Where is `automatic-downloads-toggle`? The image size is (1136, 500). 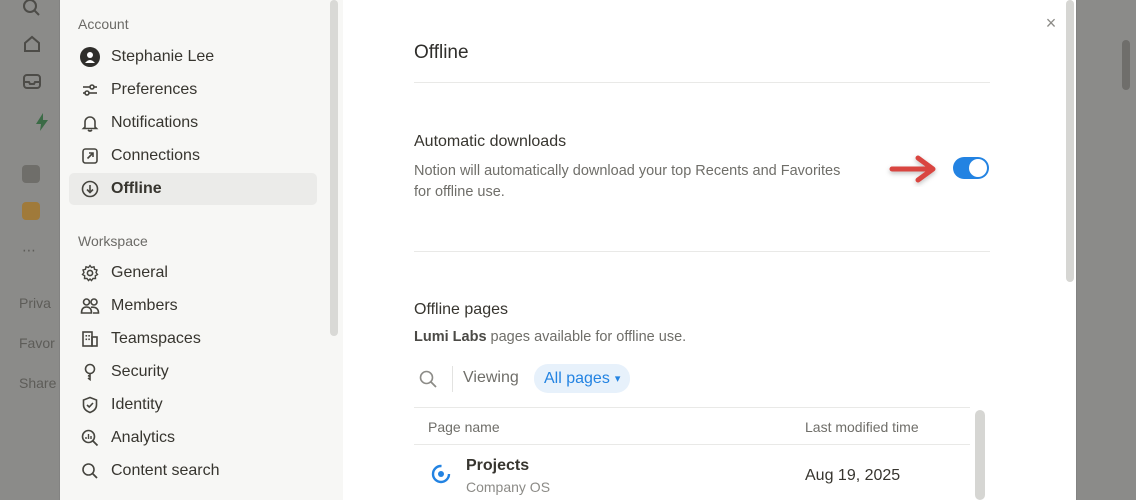 automatic-downloads-toggle is located at coordinates (971, 168).